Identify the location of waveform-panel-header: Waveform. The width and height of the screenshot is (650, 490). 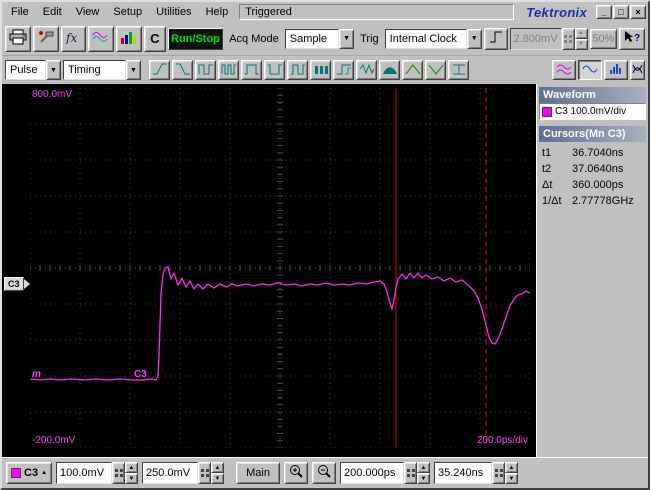
(592, 95).